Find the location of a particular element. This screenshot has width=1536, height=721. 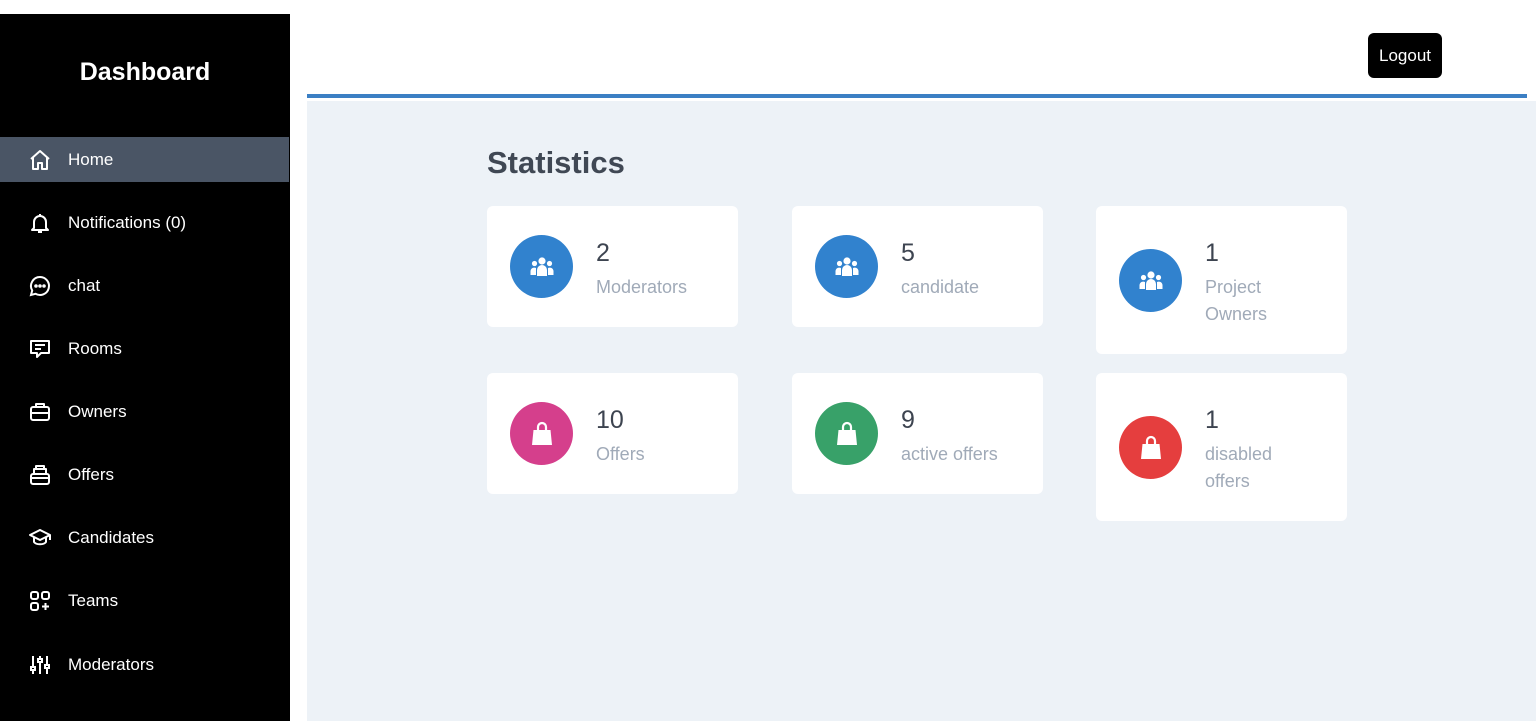

sidebar-item-label: Notifications (0) is located at coordinates (127, 222).